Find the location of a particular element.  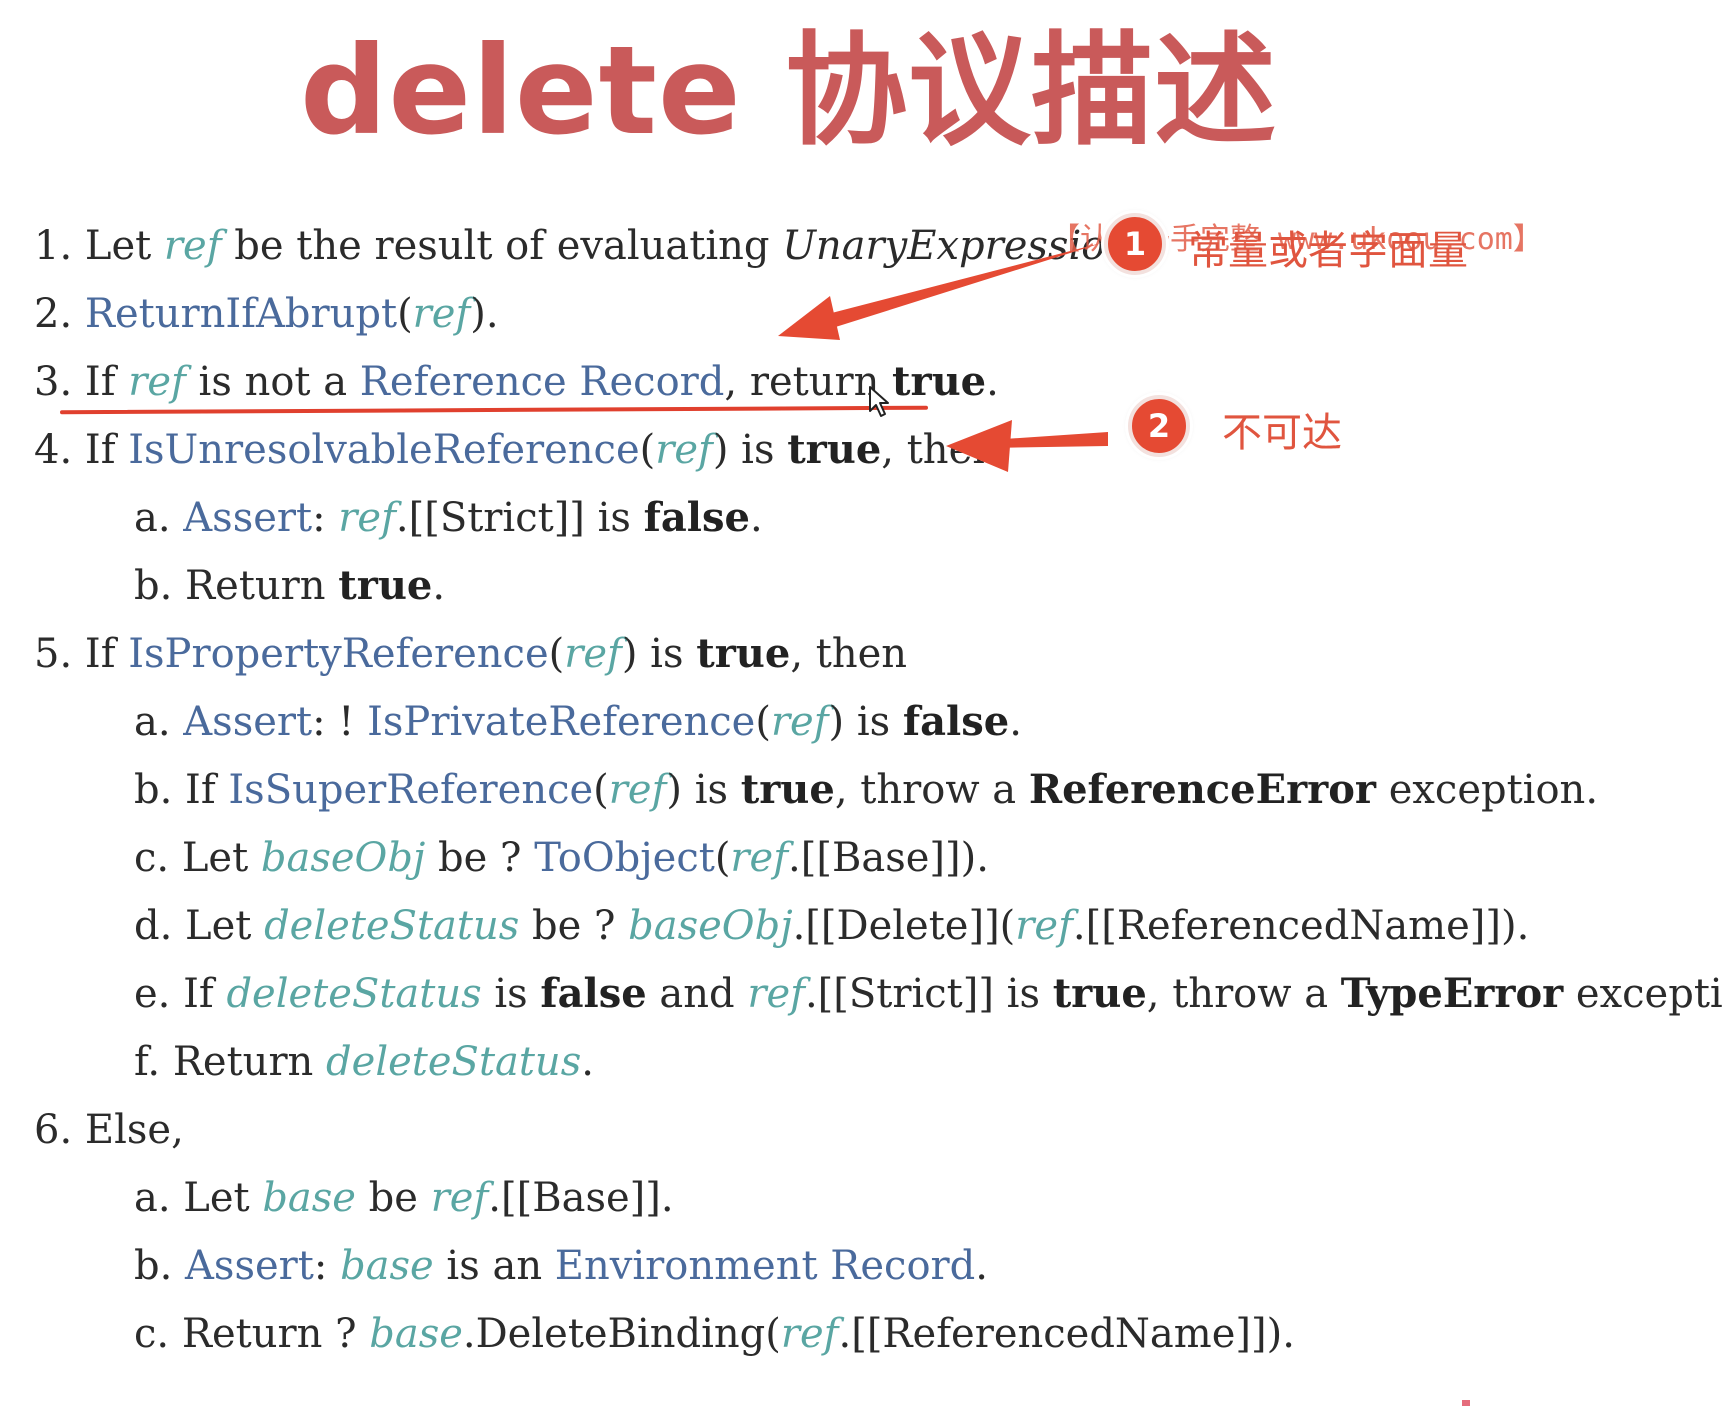

corner-mark is located at coordinates (1466, 1403).